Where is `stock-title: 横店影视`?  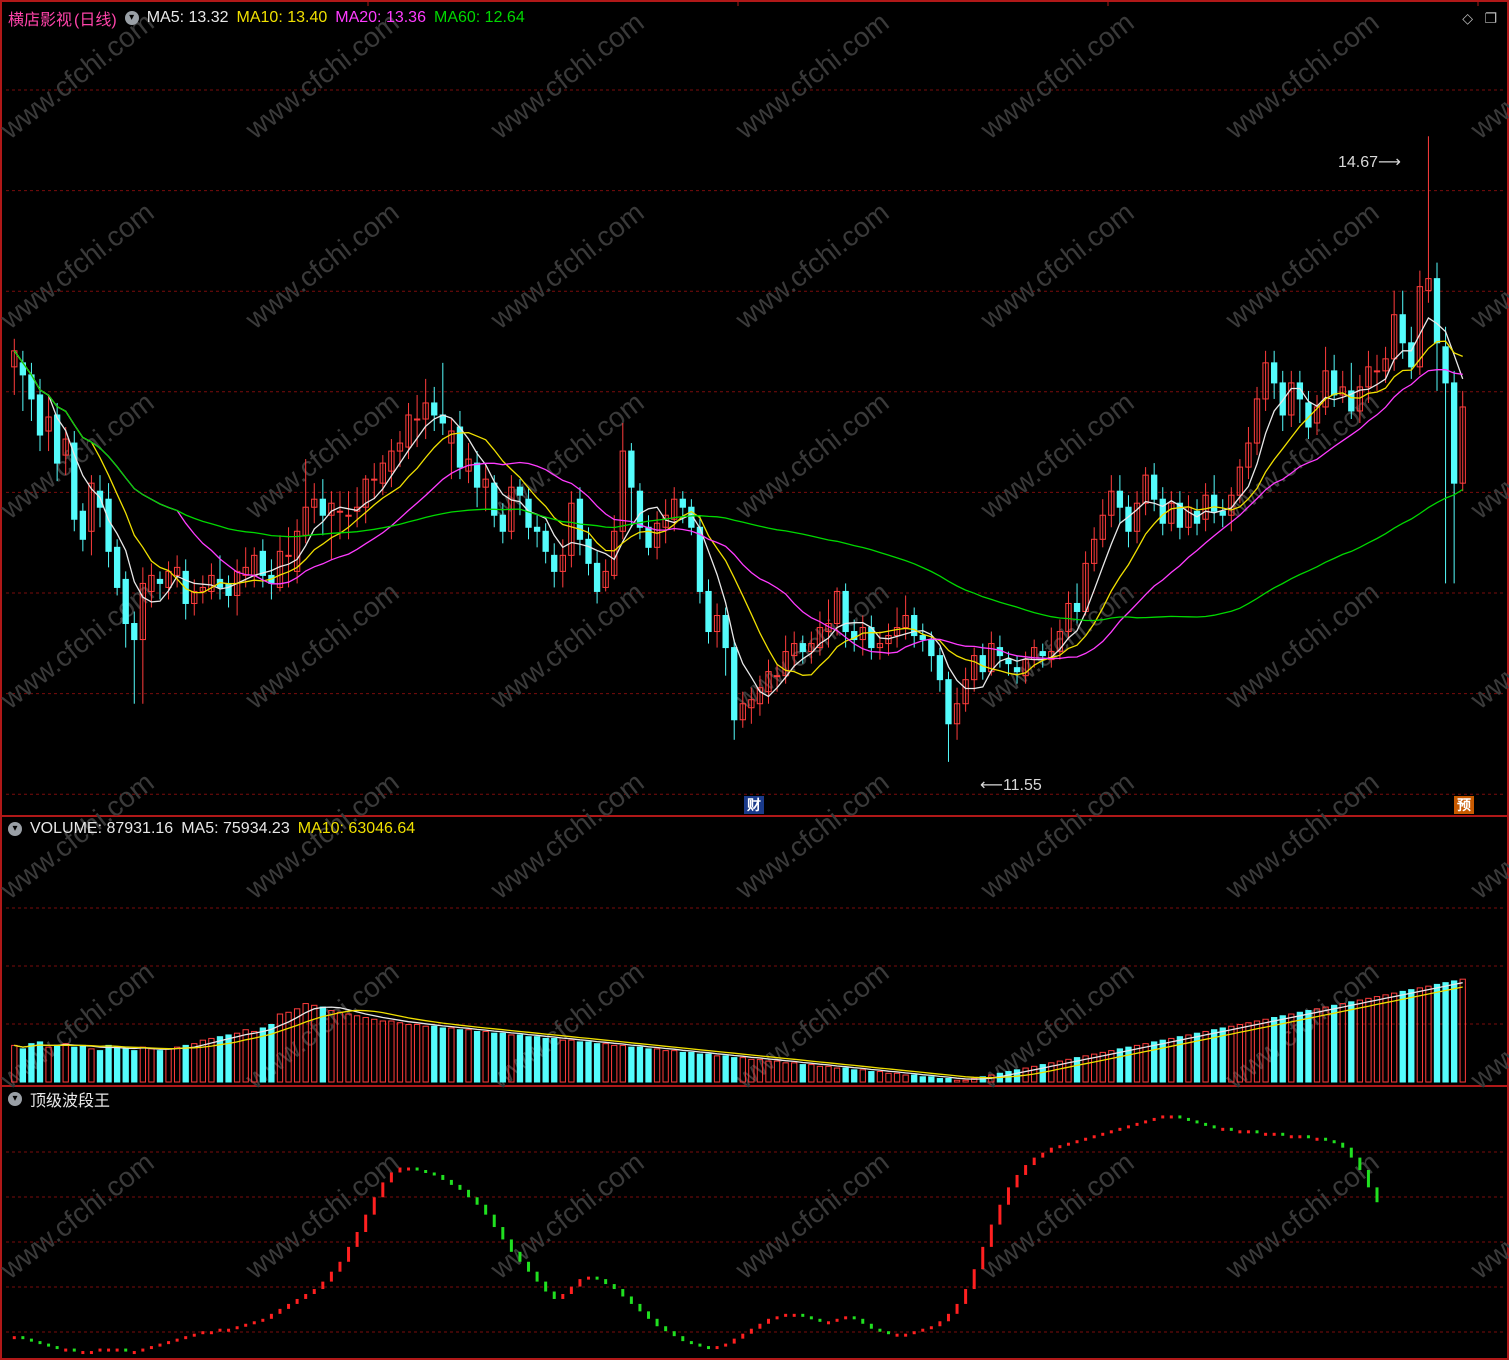
stock-title: 横店影视 is located at coordinates (40, 18).